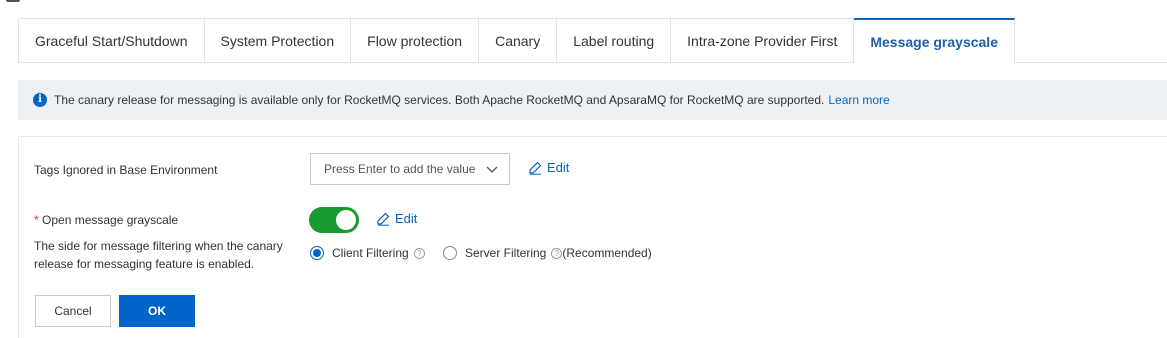  What do you see at coordinates (13, 1) in the screenshot?
I see `back-icon` at bounding box center [13, 1].